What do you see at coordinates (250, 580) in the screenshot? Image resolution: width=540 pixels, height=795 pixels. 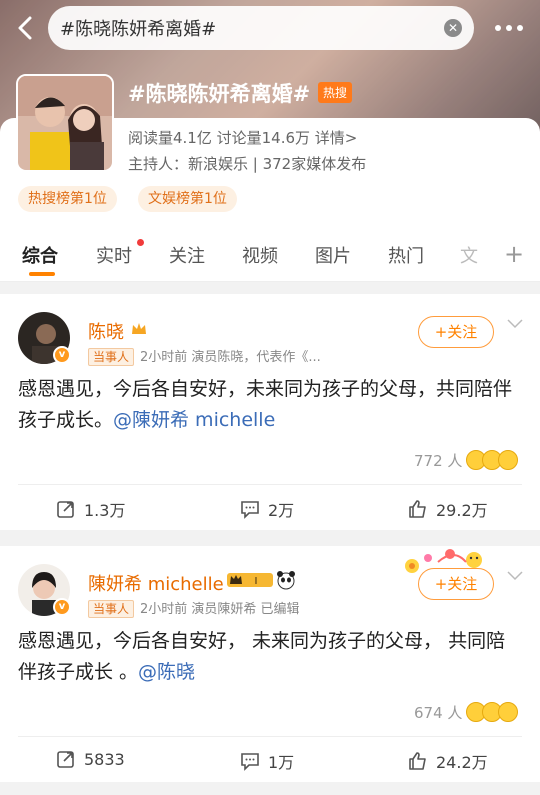 I see `vip-level-icon: I` at bounding box center [250, 580].